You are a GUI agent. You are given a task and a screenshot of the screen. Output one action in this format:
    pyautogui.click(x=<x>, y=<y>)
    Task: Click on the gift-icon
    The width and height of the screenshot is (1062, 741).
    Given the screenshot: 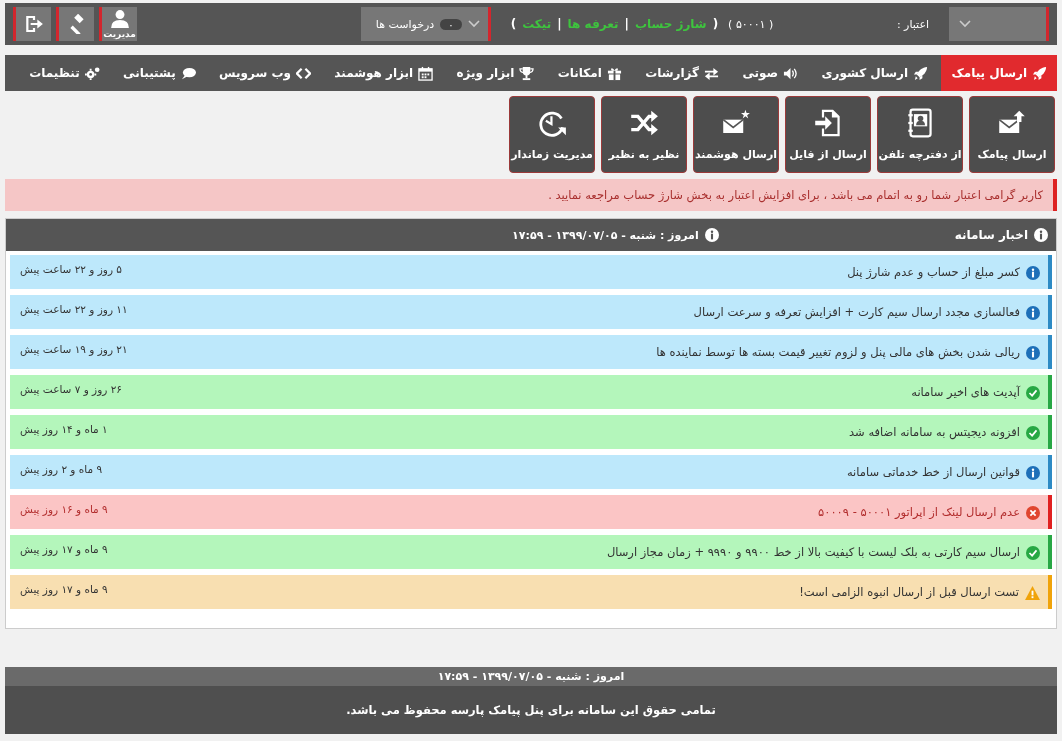 What is the action you would take?
    pyautogui.click(x=614, y=73)
    